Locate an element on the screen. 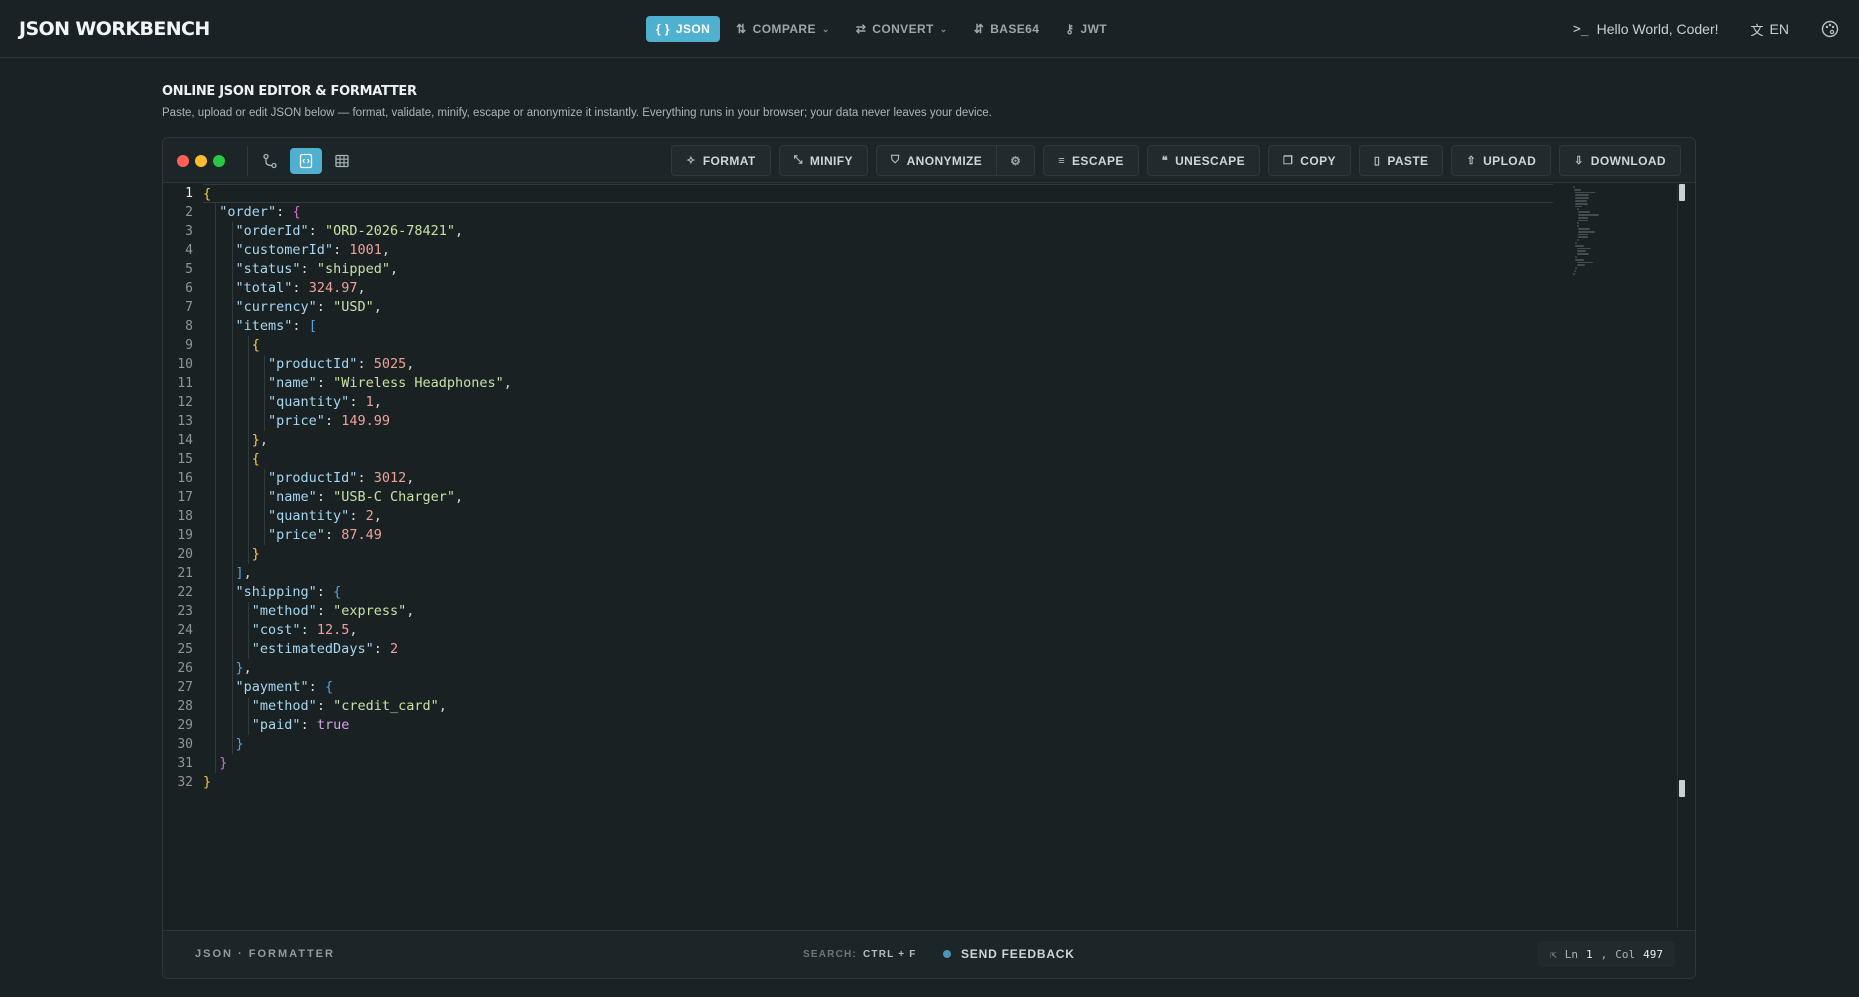 The width and height of the screenshot is (1859, 997). code-line: "payment": { is located at coordinates (888, 687).